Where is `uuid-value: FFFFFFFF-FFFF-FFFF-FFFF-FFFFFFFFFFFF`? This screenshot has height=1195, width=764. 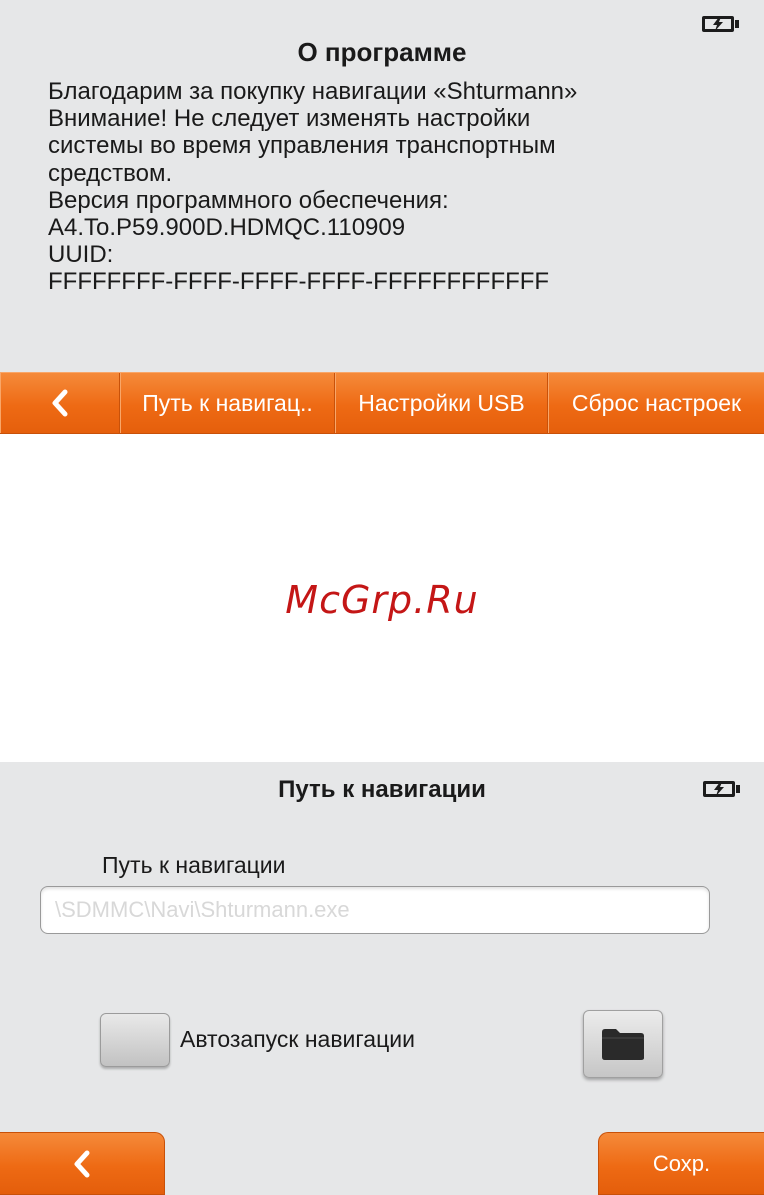
uuid-value: FFFFFFFF-FFFF-FFFF-FFFF-FFFFFFFFFFFF is located at coordinates (299, 282).